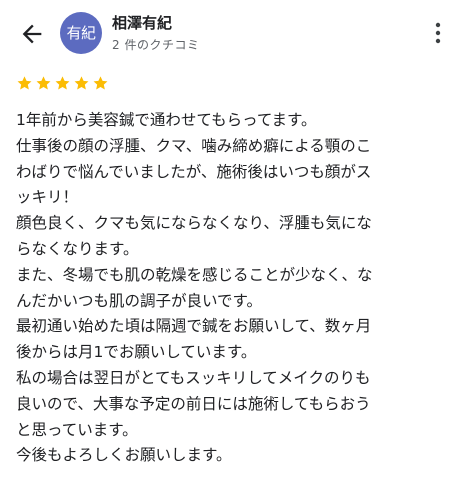 This screenshot has width=470, height=501. What do you see at coordinates (77, 248) in the screenshot?
I see `review-line: らなくなります。` at bounding box center [77, 248].